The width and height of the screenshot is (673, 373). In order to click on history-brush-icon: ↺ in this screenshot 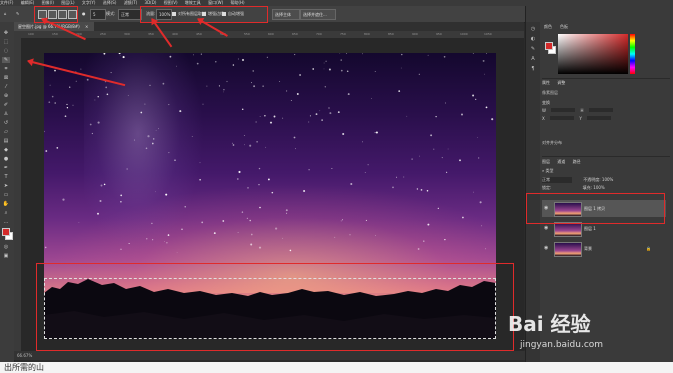, I will do `click(6, 123)`.